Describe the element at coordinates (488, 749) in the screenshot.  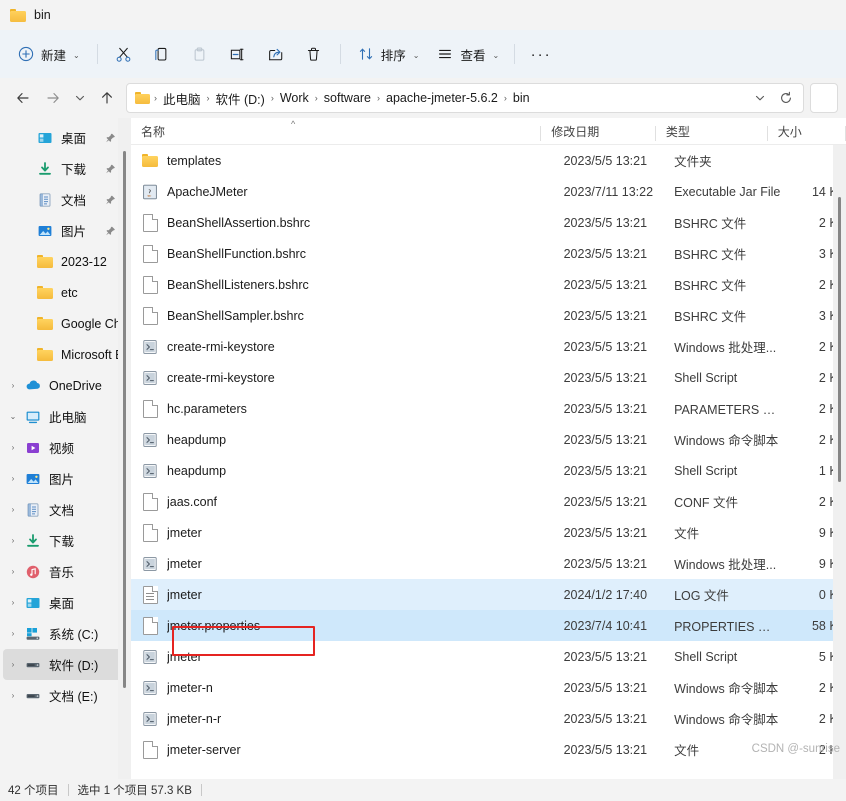
I see `table-row: jmeter-server2023/5/5 13:21文件2 KB` at that location.